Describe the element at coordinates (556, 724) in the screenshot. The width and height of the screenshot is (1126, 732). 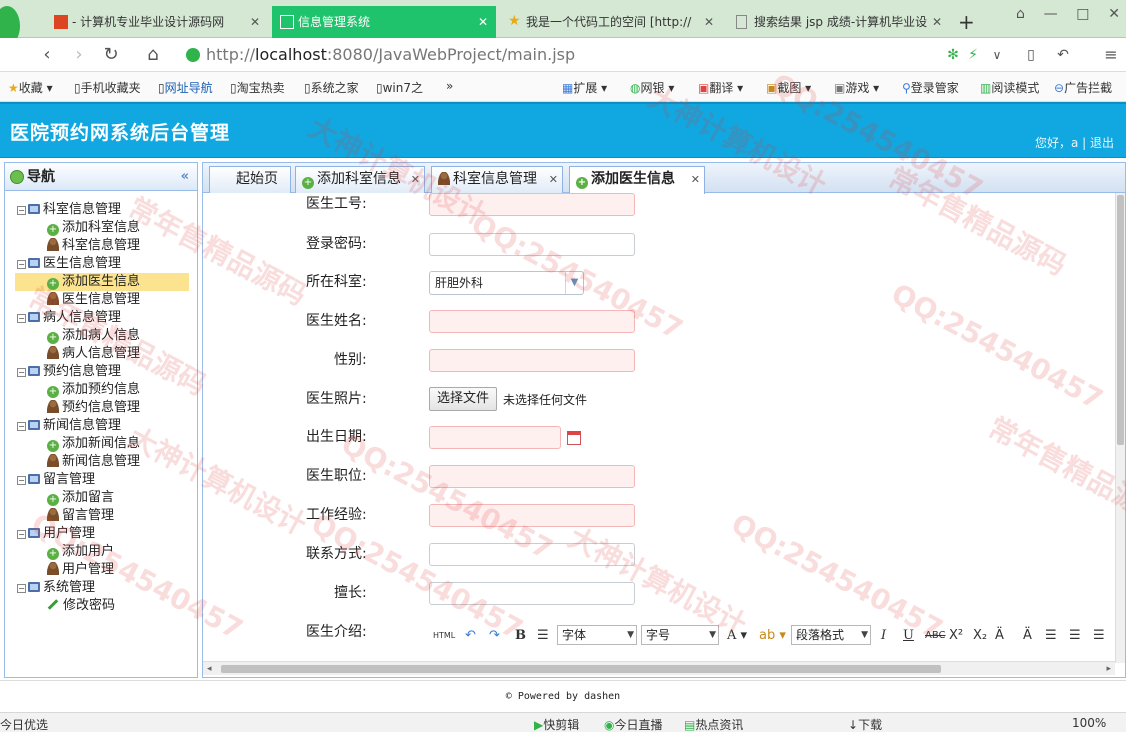
I see `status-item: ▶快剪辑` at that location.